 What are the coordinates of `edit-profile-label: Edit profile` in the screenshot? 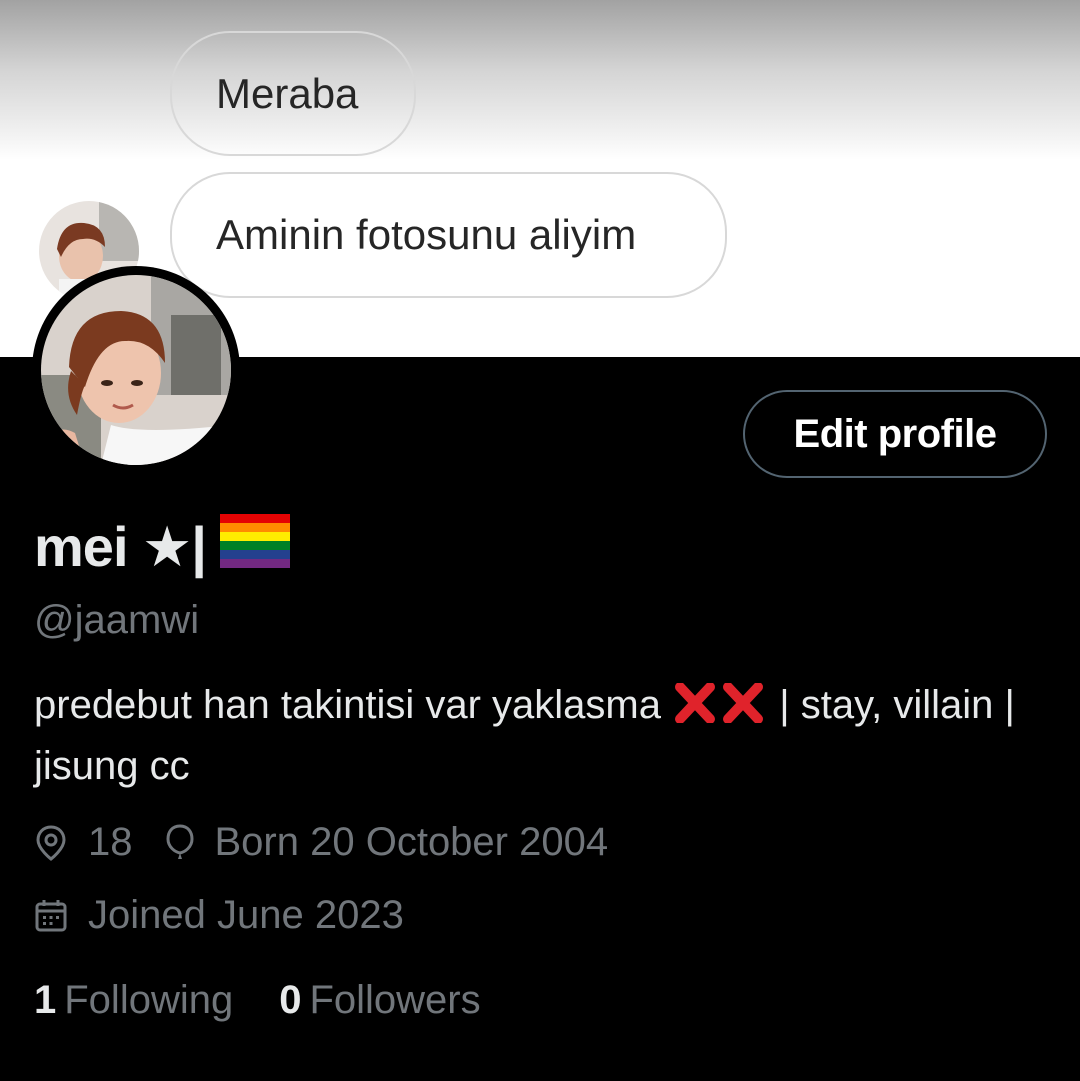 It's located at (895, 433).